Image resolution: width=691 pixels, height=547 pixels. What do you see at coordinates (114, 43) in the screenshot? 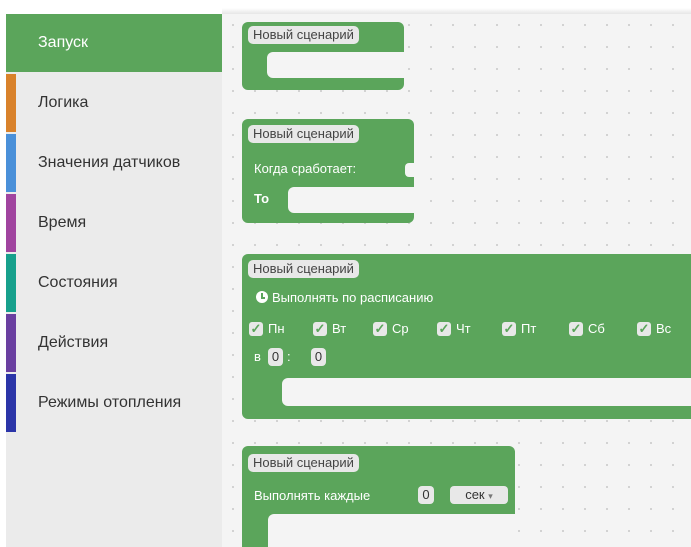
I see `category-launch: Запуск` at bounding box center [114, 43].